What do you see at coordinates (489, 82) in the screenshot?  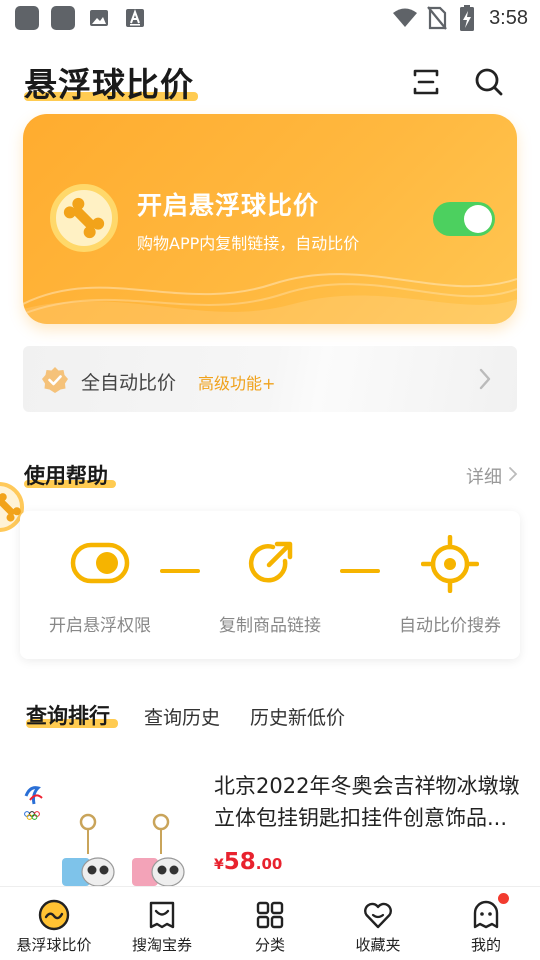 I see `search-icon` at bounding box center [489, 82].